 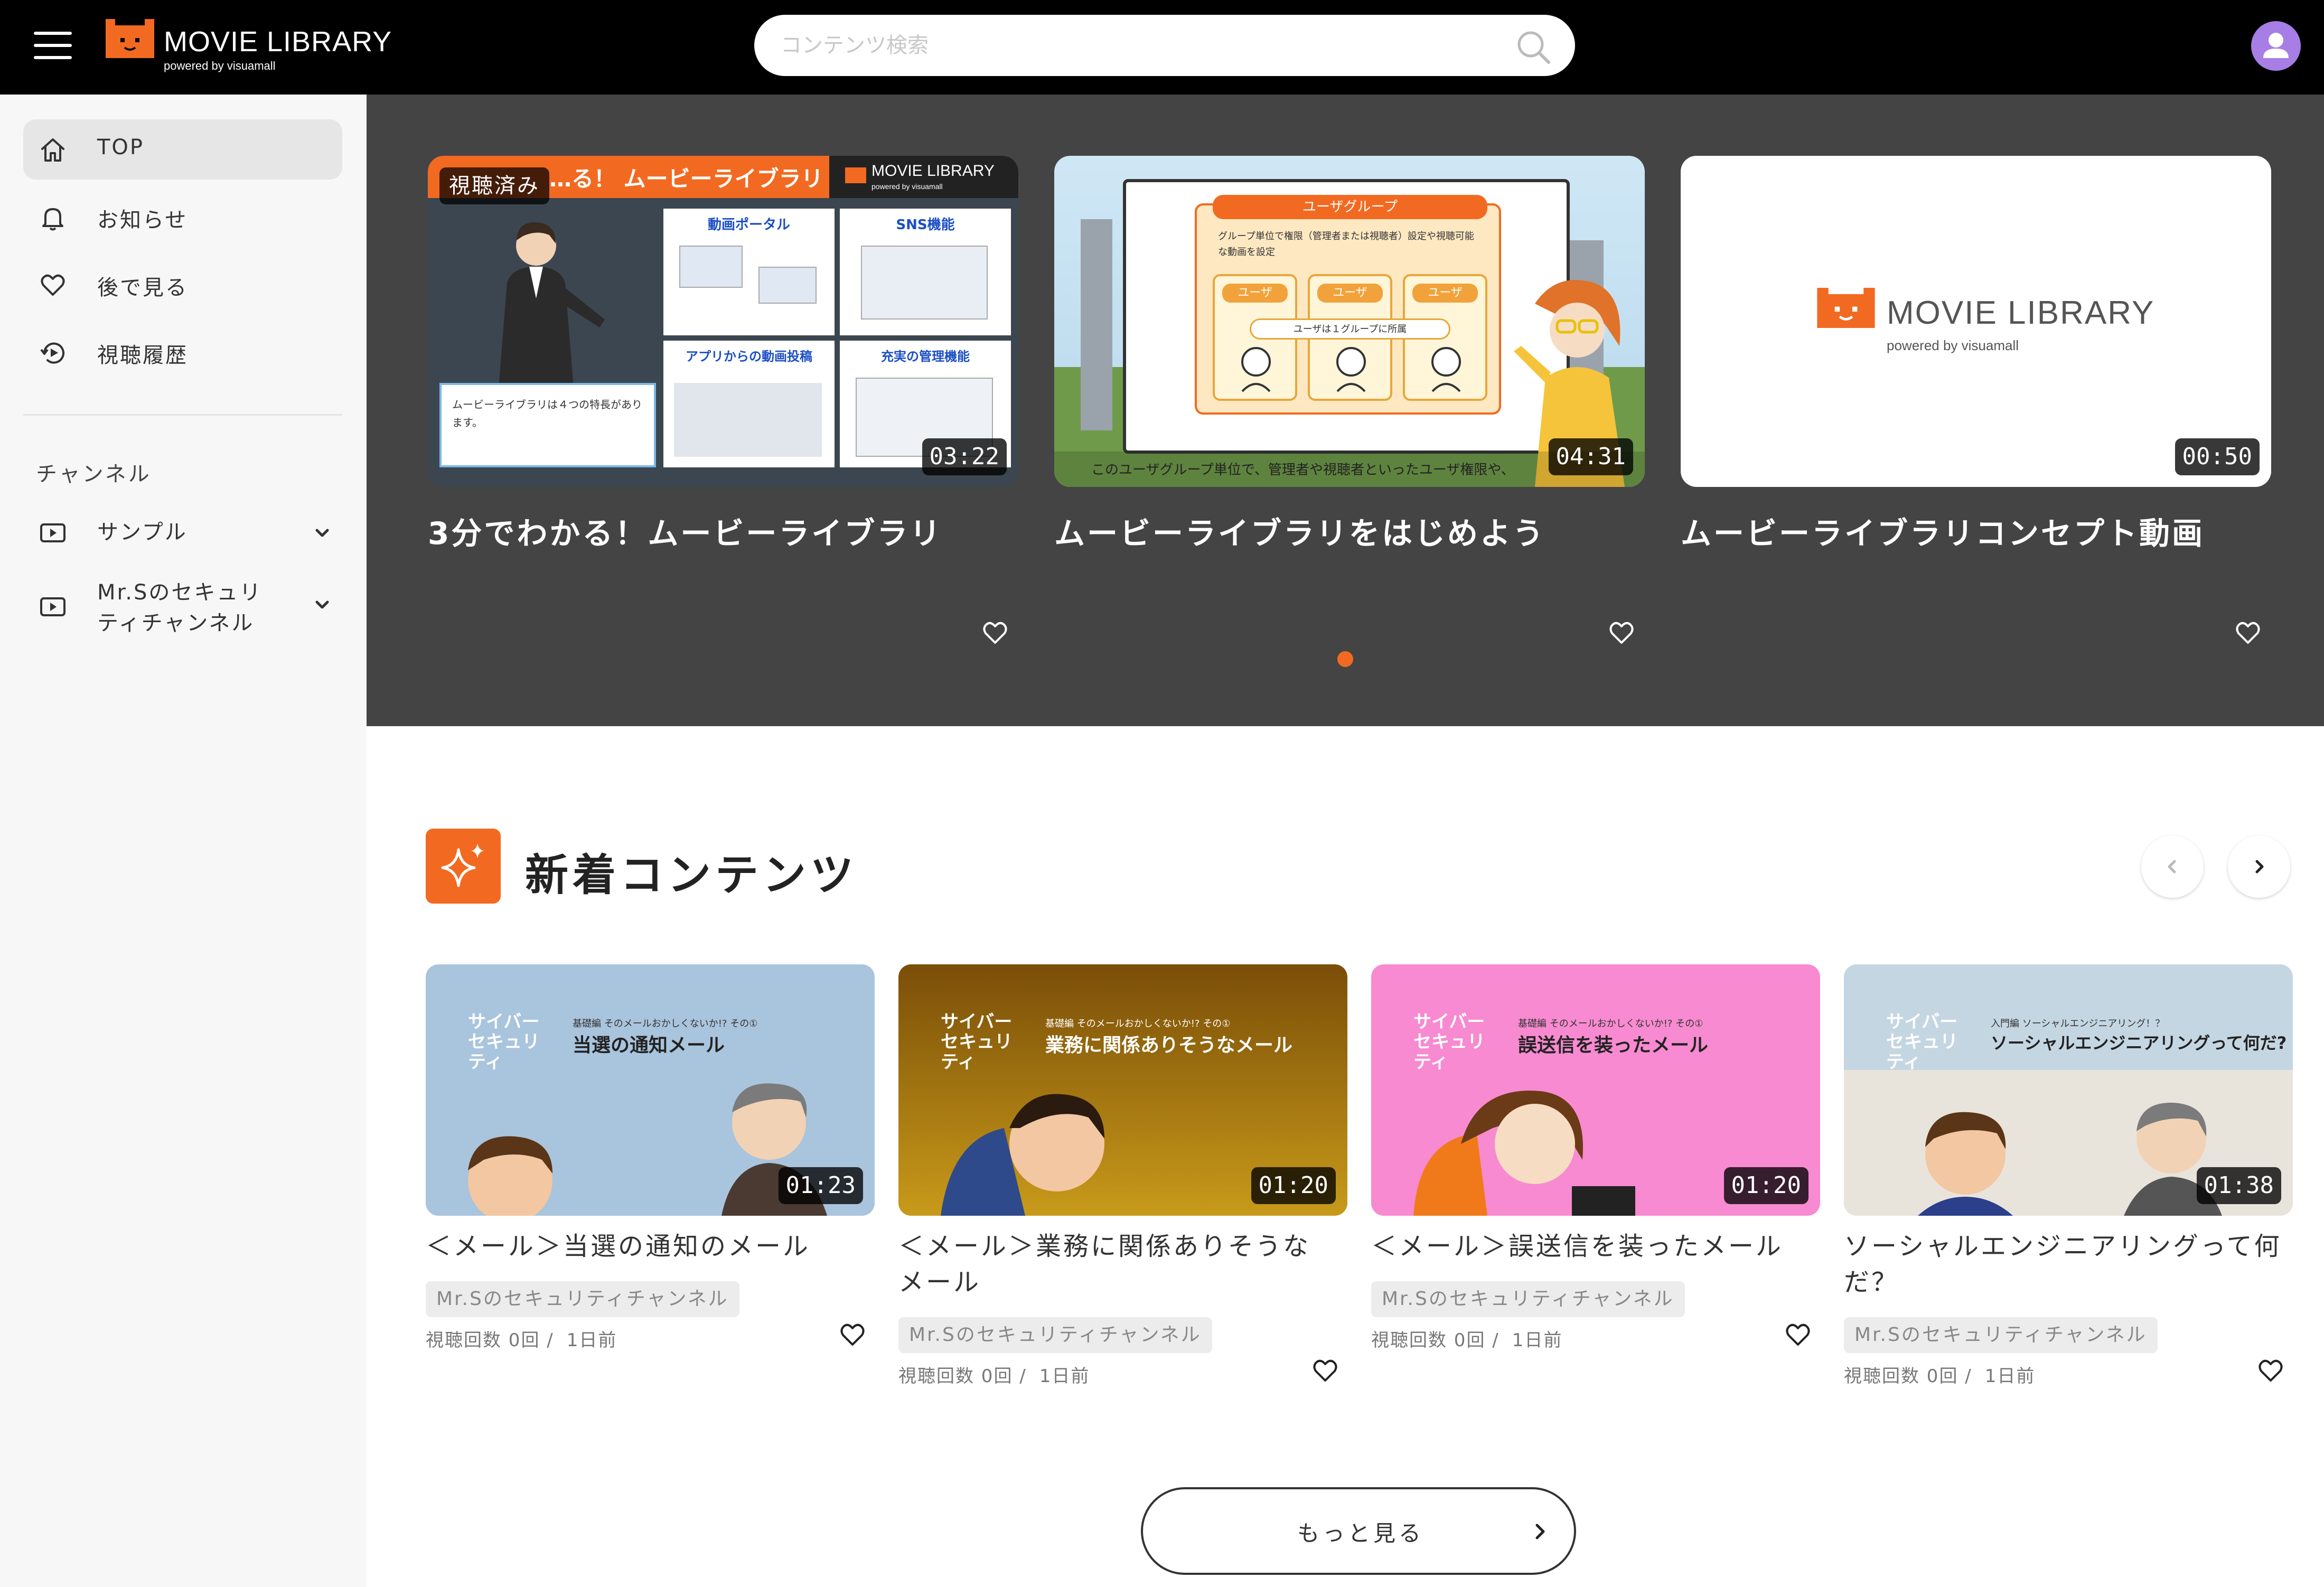 What do you see at coordinates (1533, 47) in the screenshot?
I see `search-icon` at bounding box center [1533, 47].